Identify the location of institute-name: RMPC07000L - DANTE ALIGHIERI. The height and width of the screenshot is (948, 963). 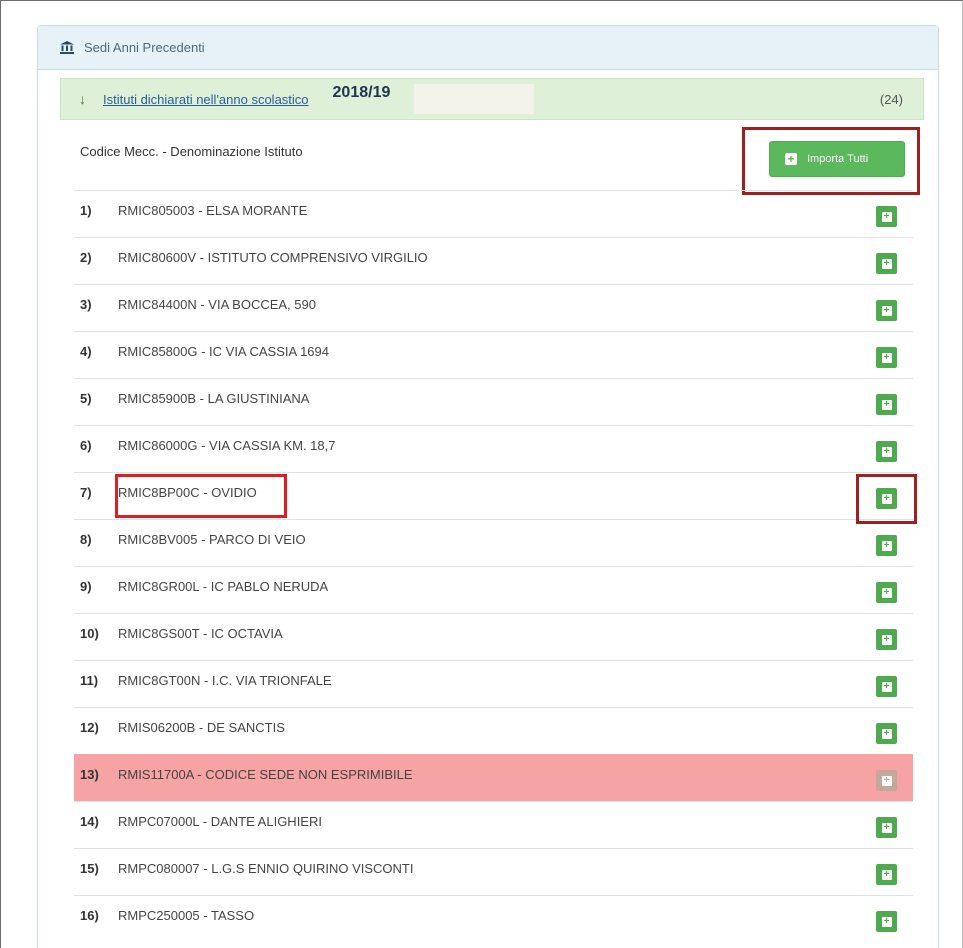
(220, 821).